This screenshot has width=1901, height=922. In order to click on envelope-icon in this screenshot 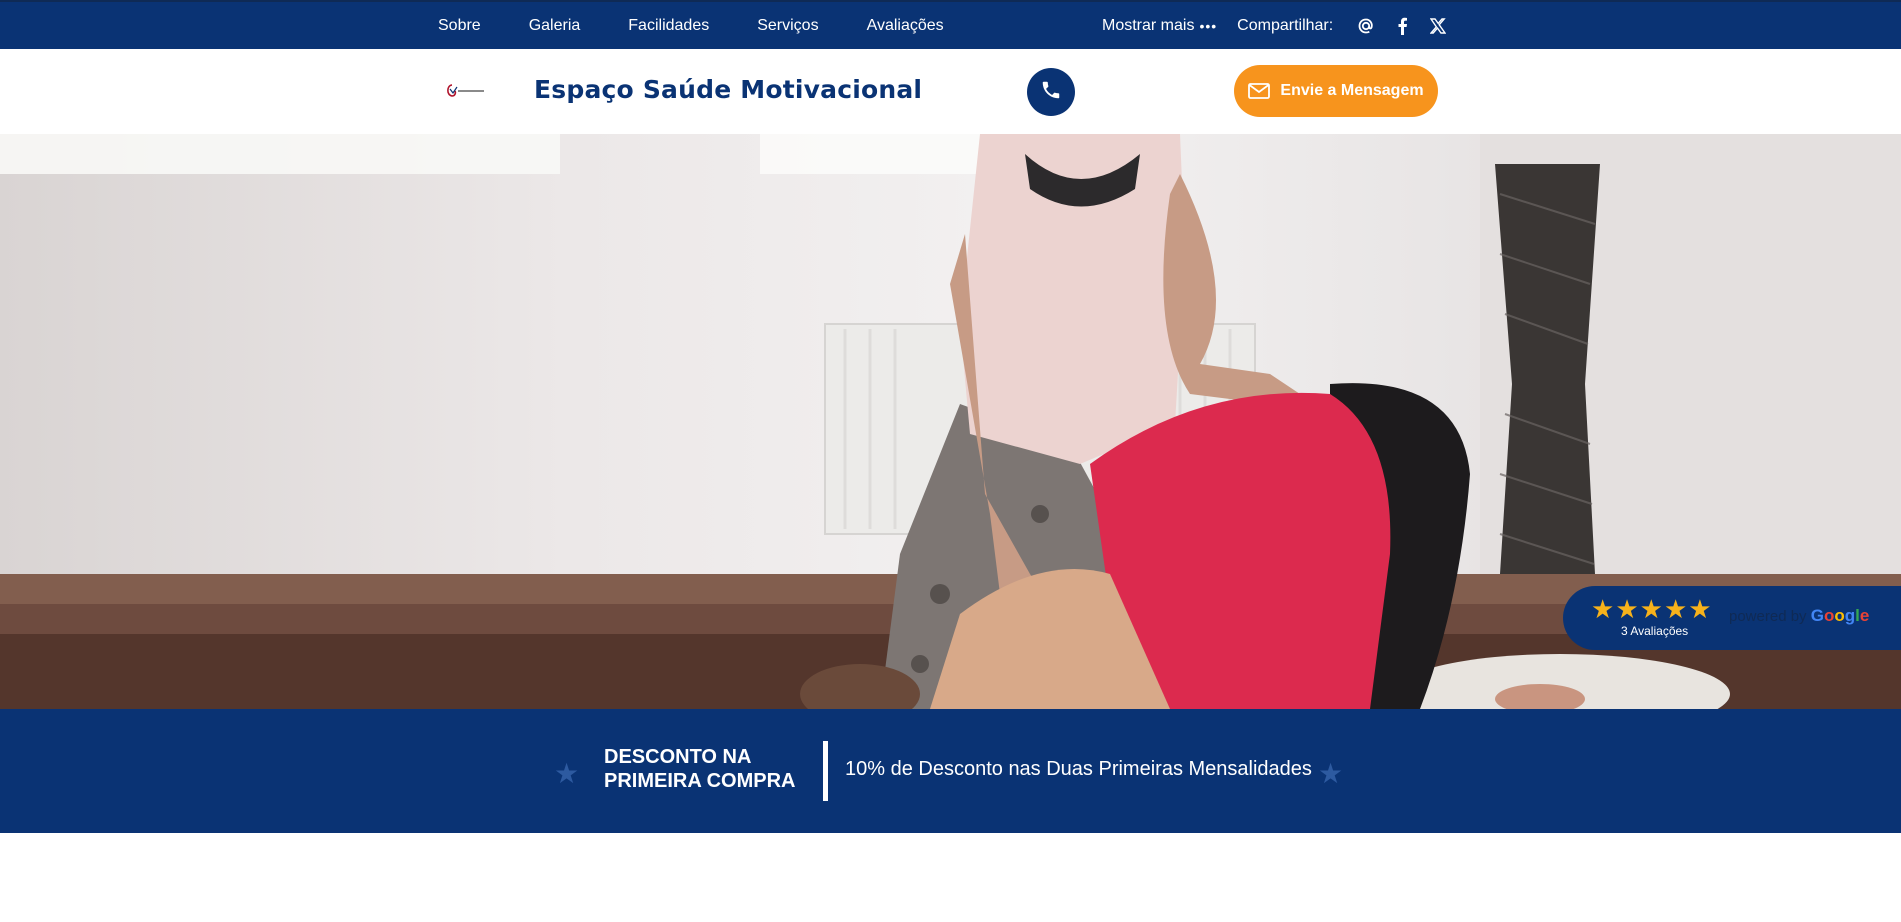, I will do `click(1259, 91)`.